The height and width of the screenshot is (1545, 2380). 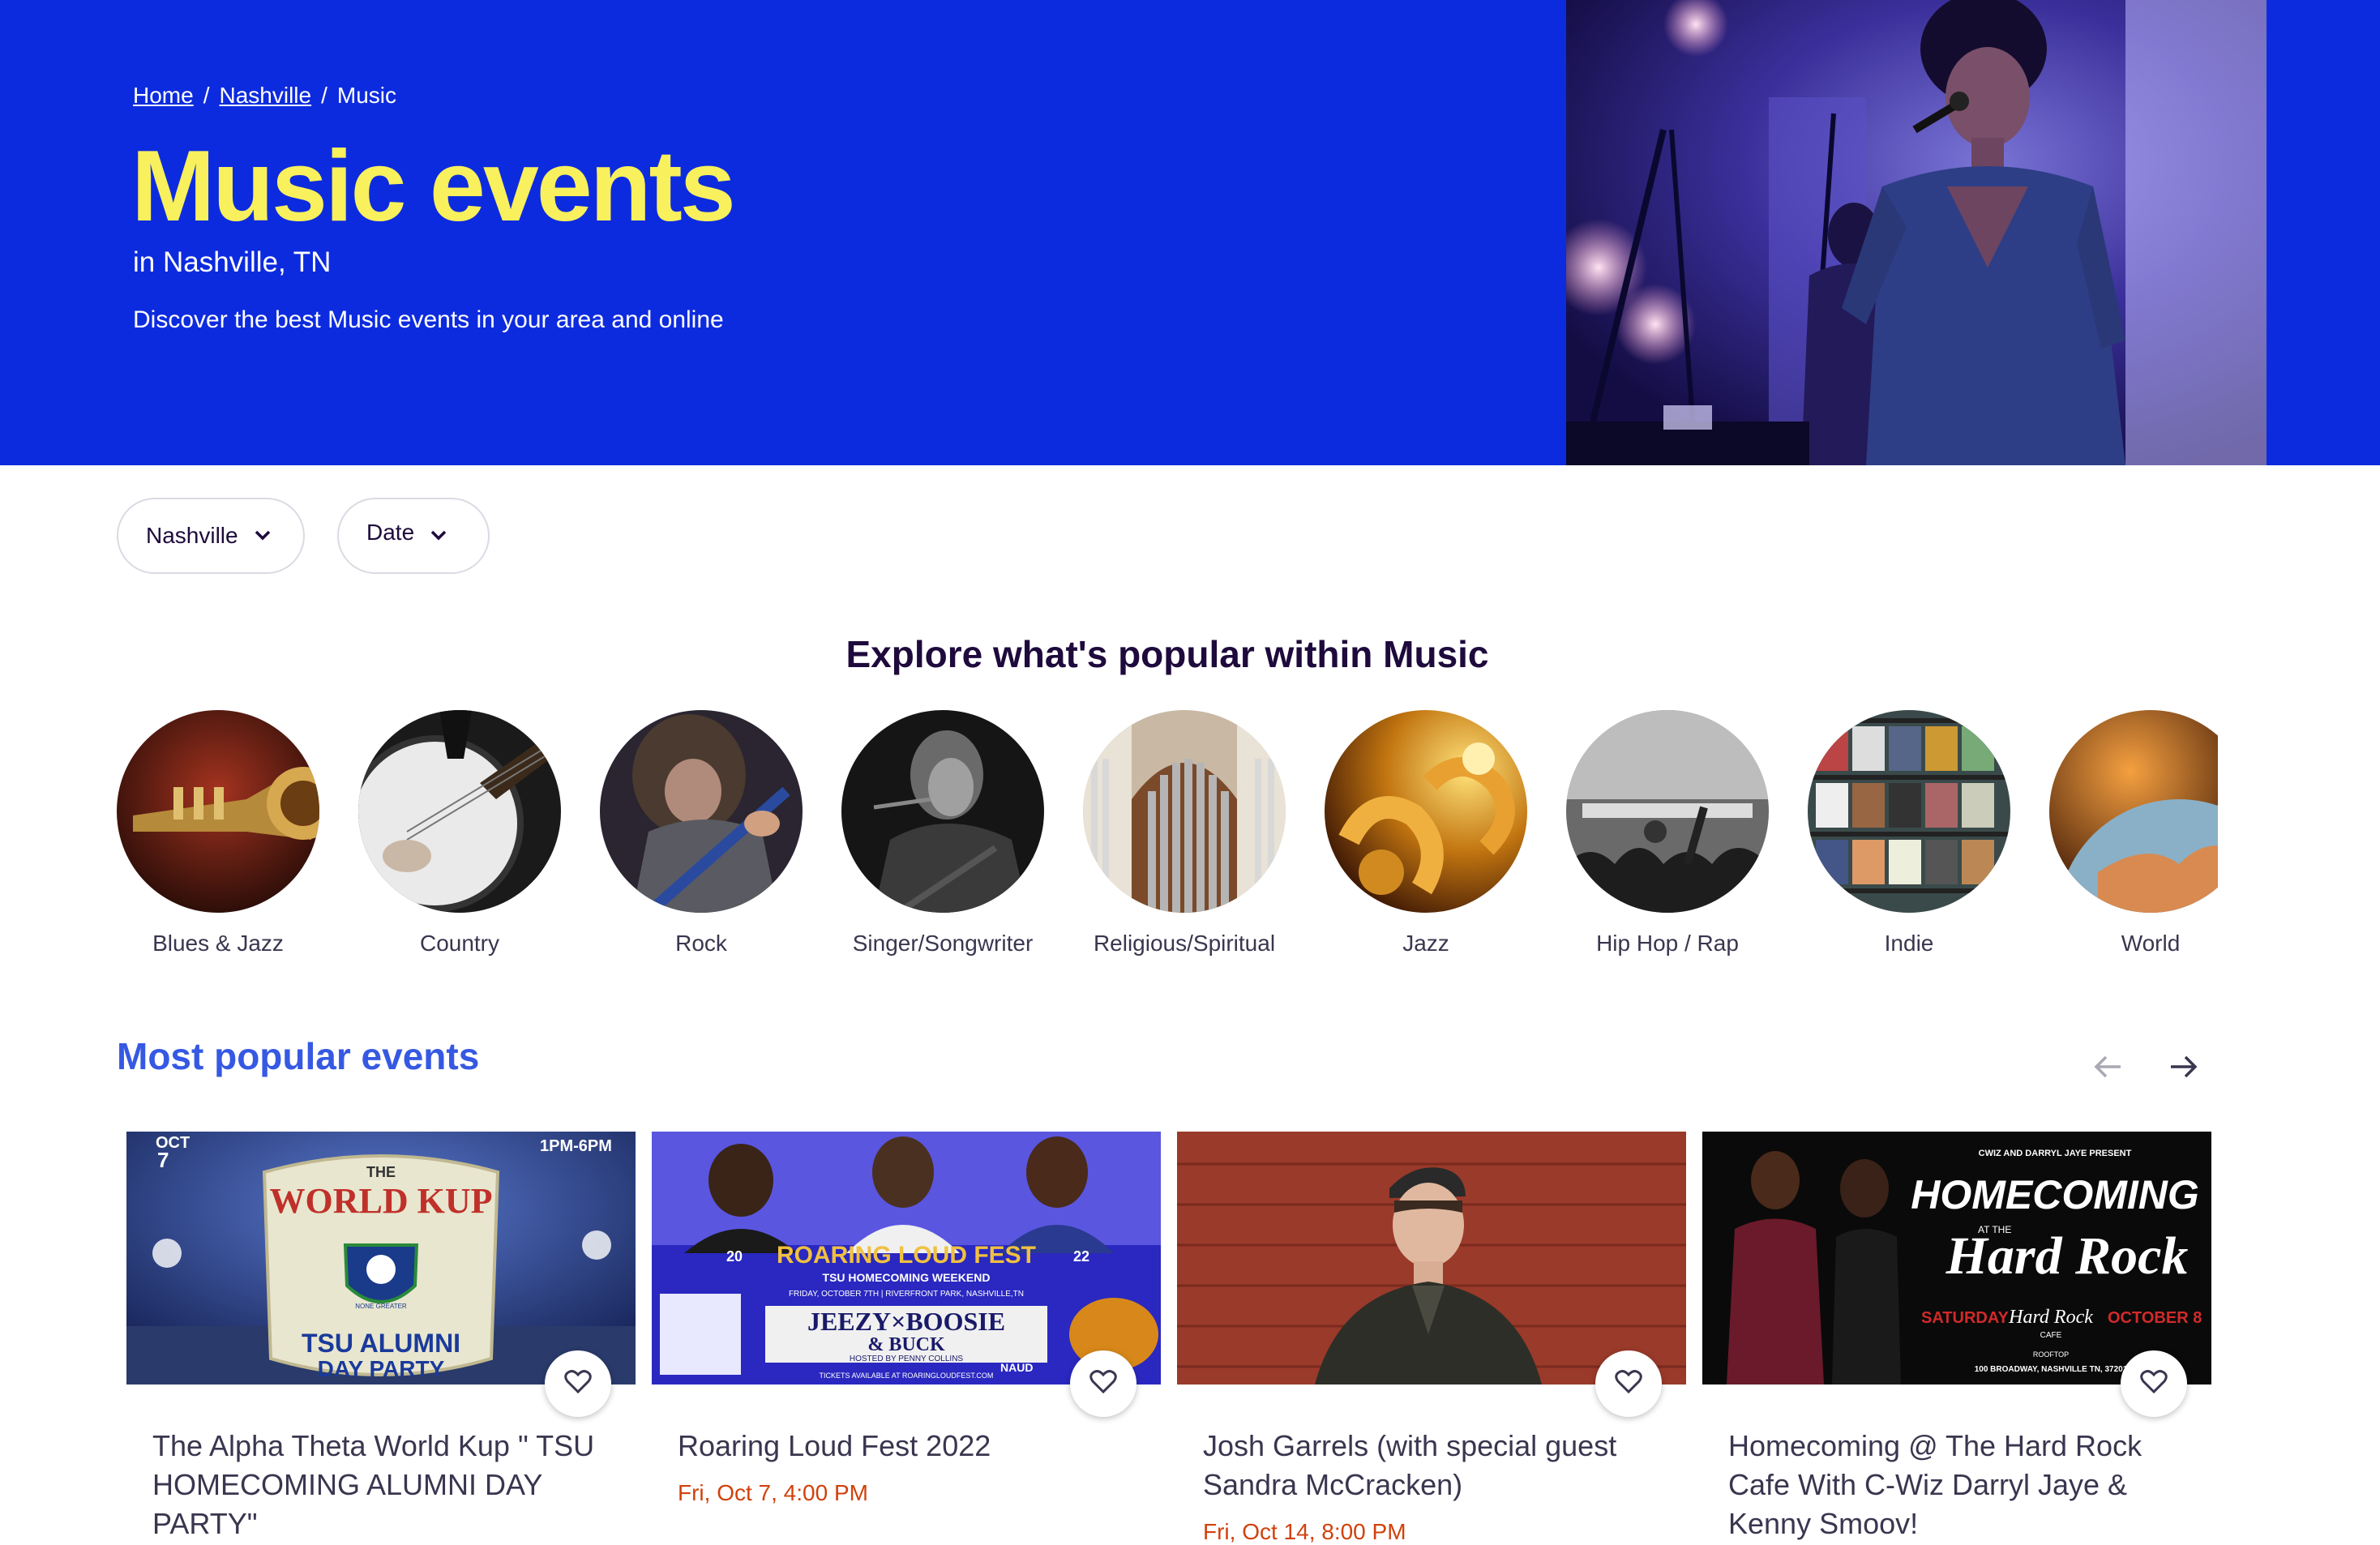 I want to click on carousel-prev-button, so click(x=2108, y=1068).